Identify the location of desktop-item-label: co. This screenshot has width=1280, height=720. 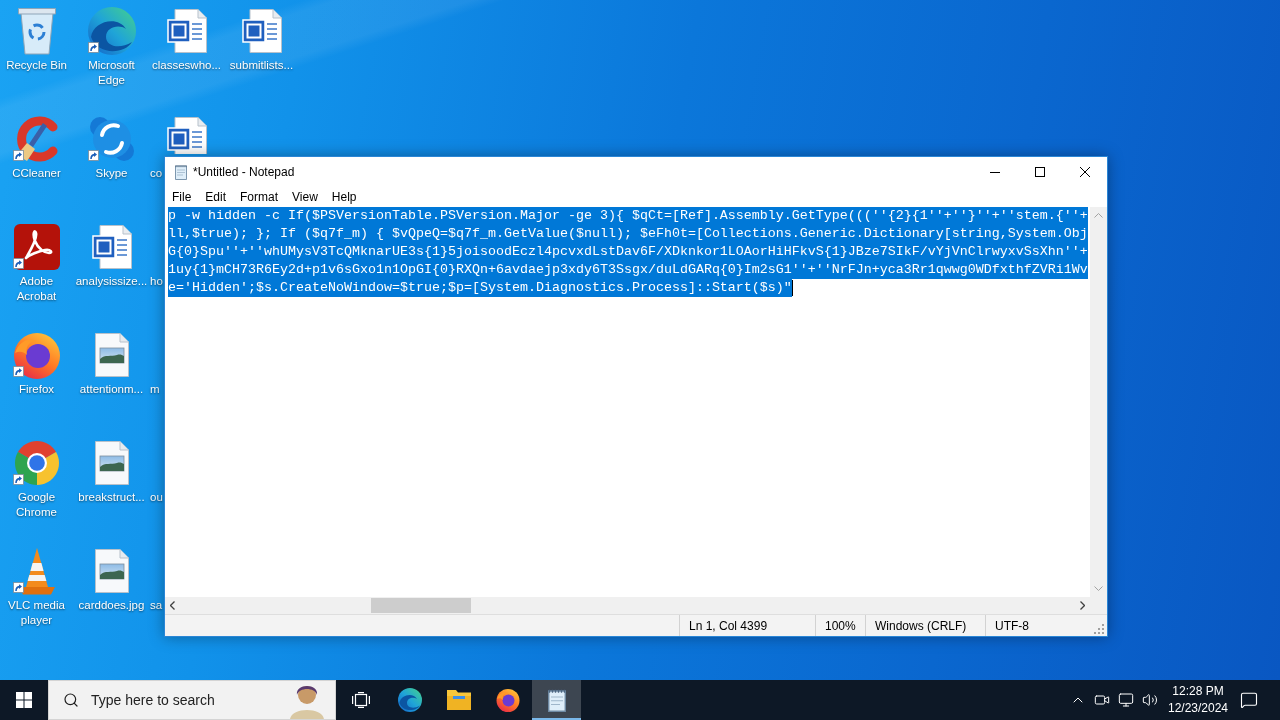
(156, 173).